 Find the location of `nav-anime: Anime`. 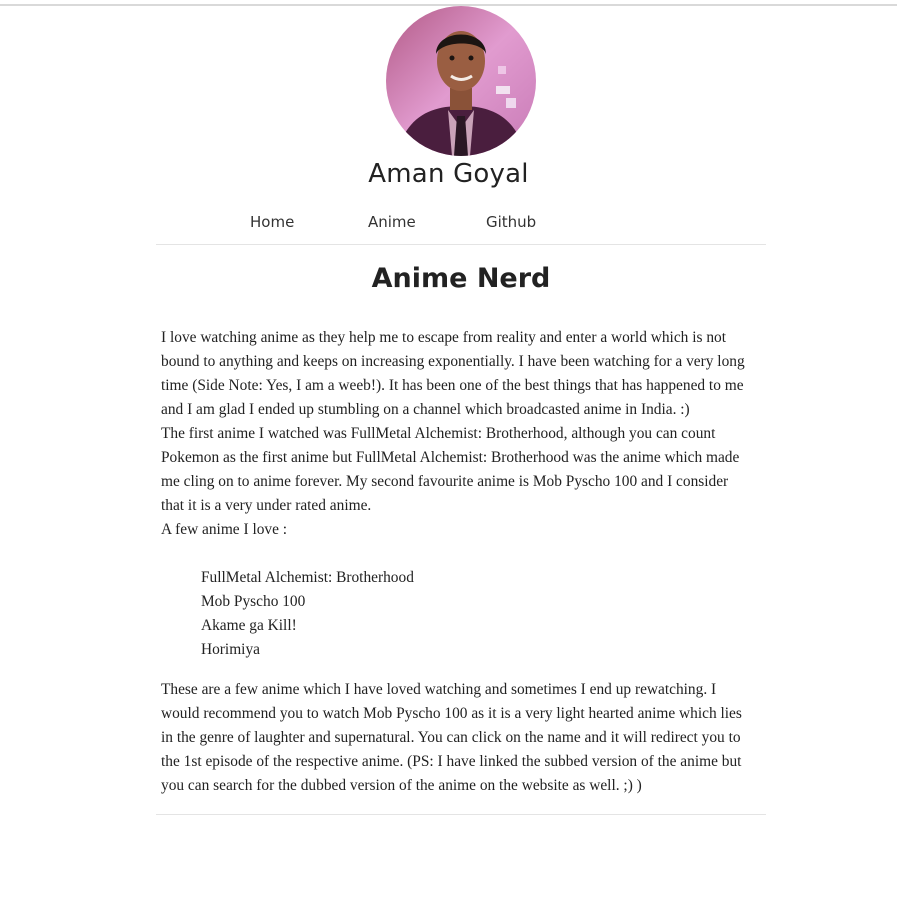

nav-anime: Anime is located at coordinates (392, 222).